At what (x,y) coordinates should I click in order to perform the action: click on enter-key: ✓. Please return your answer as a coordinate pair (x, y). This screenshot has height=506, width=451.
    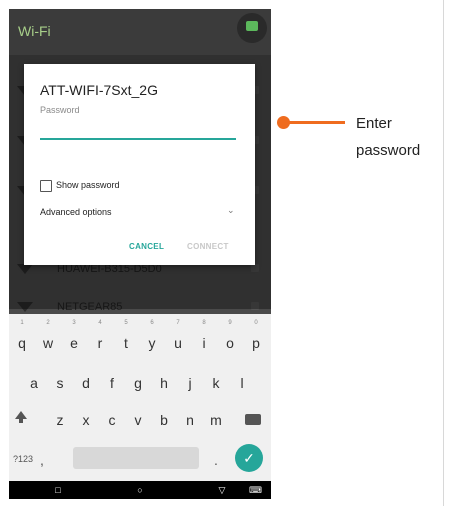
    Looking at the image, I should click on (249, 458).